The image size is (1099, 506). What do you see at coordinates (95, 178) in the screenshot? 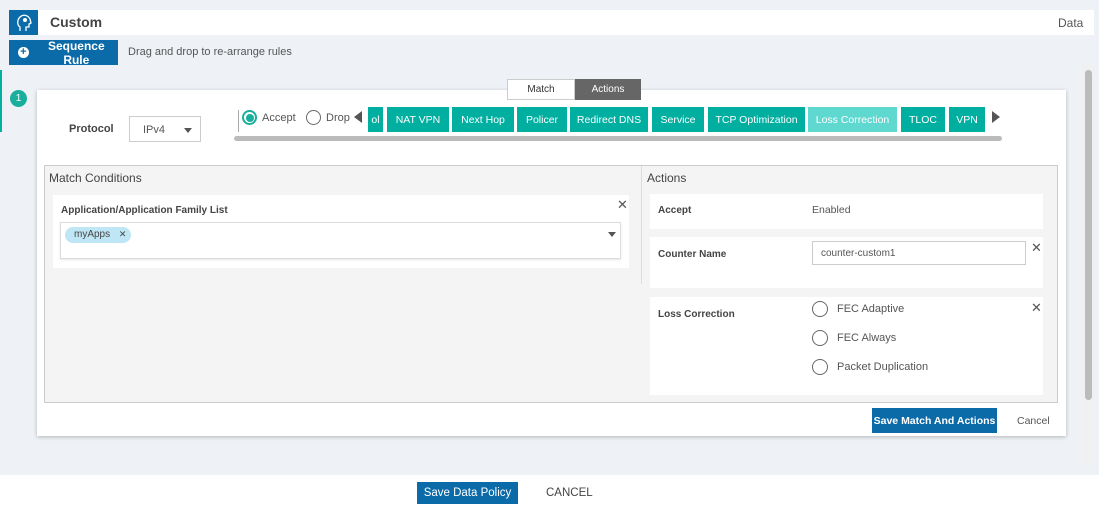
I see `match-conditions-heading: Match Conditions` at bounding box center [95, 178].